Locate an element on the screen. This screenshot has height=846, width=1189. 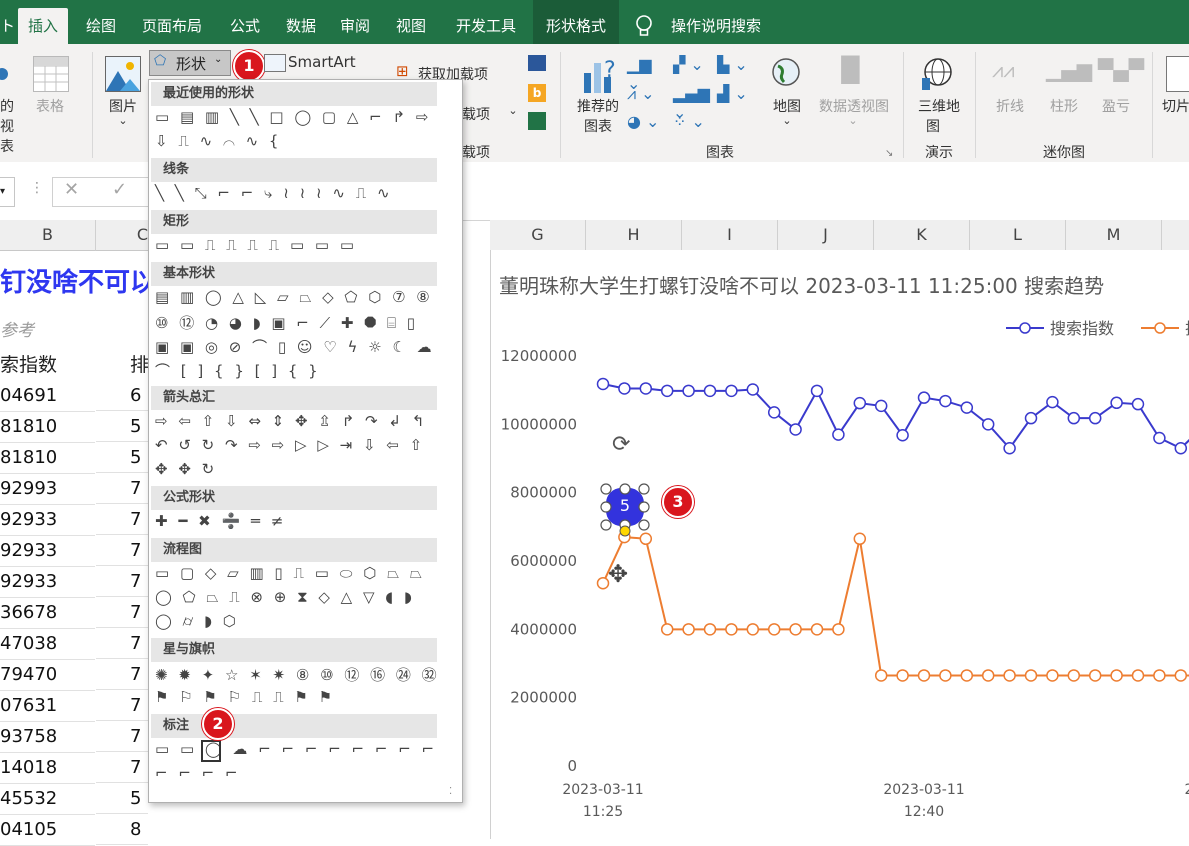
basic-shapes-row-3: ▣ ▣ ◎ ⊘ ⌒ ▯ ☺ ♡ ϟ ☼ ☾ ☁ is located at coordinates (295, 348).